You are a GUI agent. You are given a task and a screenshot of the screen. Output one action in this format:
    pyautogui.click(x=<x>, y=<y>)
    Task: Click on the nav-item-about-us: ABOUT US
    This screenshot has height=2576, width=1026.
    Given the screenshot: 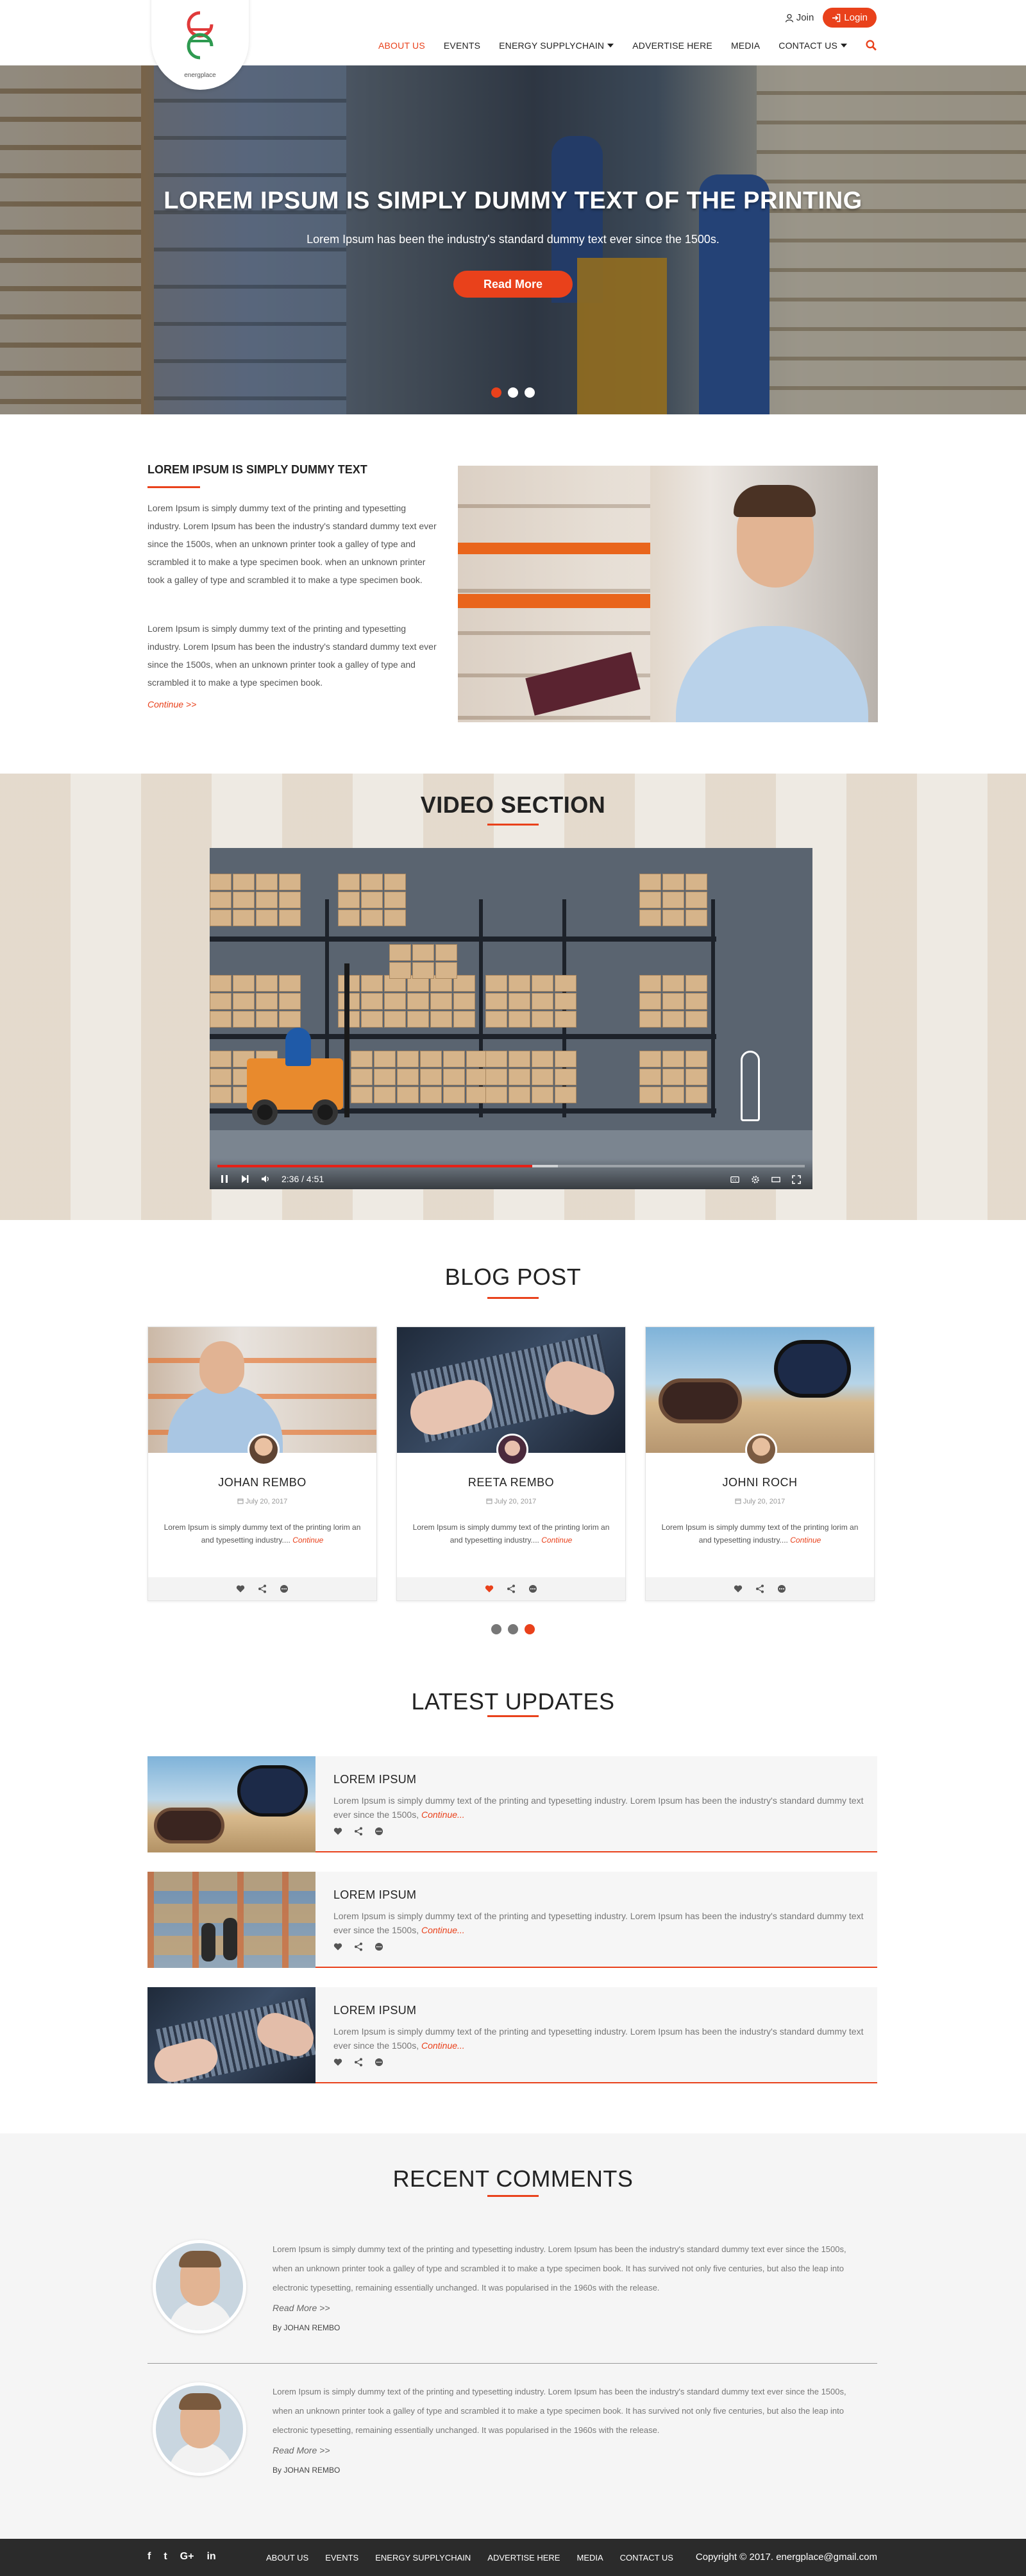 What is the action you would take?
    pyautogui.click(x=401, y=45)
    